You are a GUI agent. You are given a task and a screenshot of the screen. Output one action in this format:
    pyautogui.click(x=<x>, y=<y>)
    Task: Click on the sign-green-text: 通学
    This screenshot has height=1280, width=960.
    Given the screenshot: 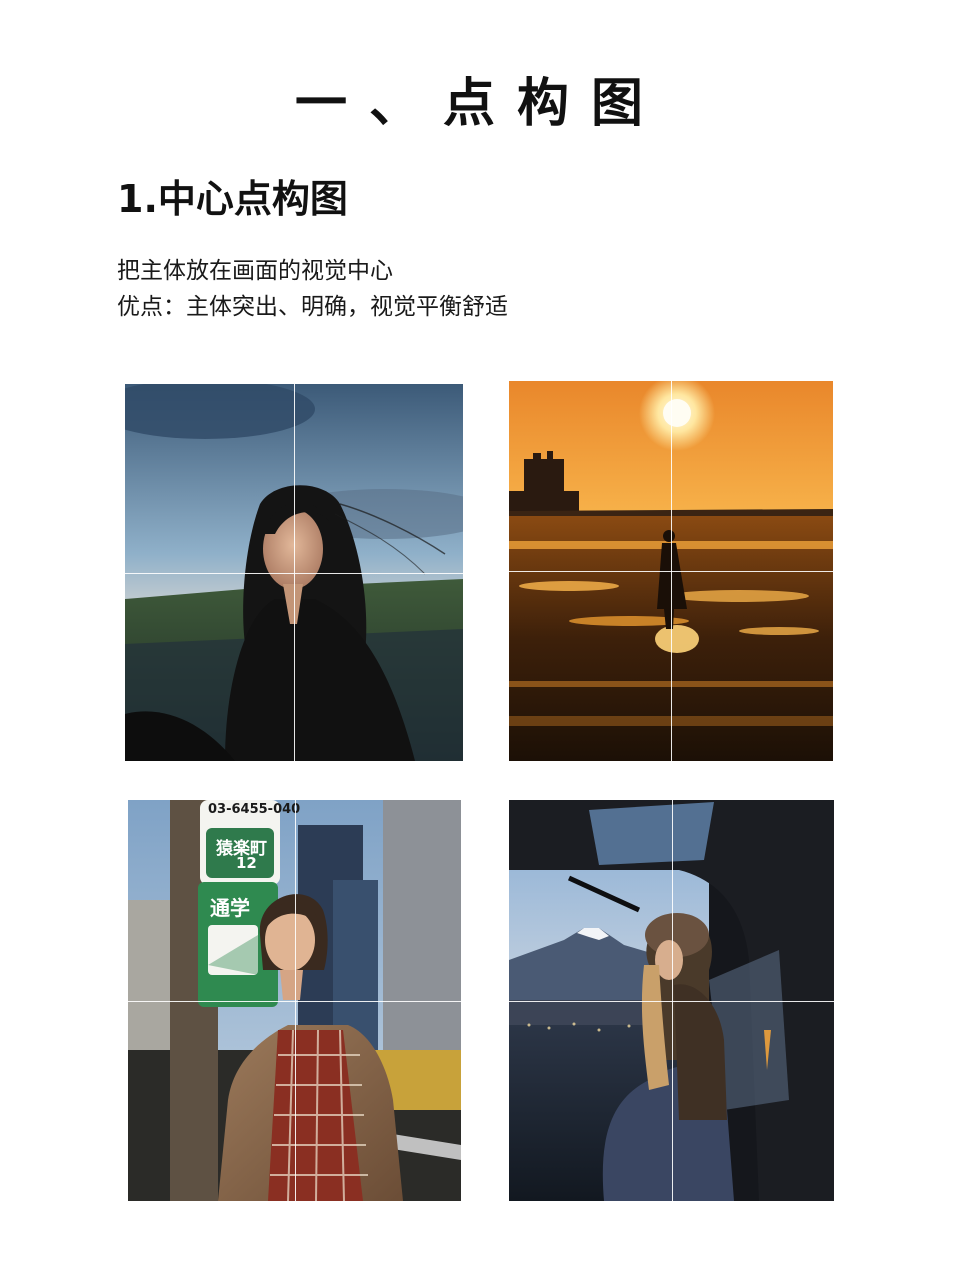 What is the action you would take?
    pyautogui.click(x=230, y=908)
    